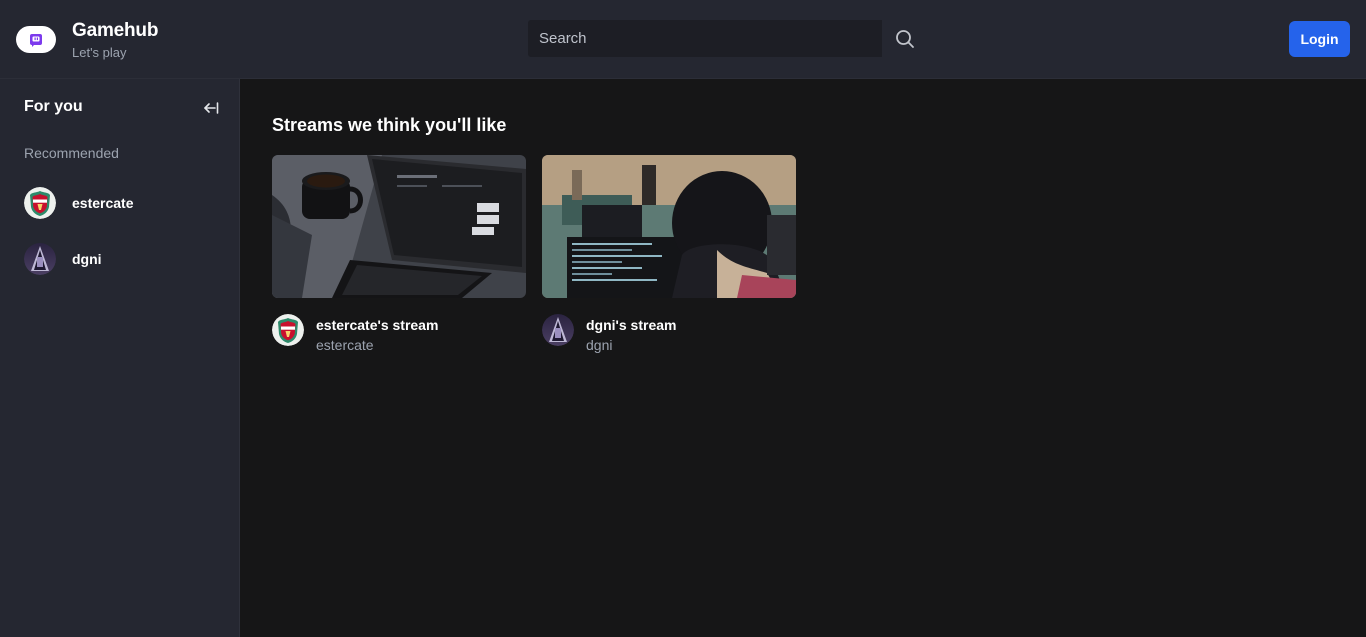 The height and width of the screenshot is (637, 1366). What do you see at coordinates (53, 106) in the screenshot?
I see `sidebar-heading: For you` at bounding box center [53, 106].